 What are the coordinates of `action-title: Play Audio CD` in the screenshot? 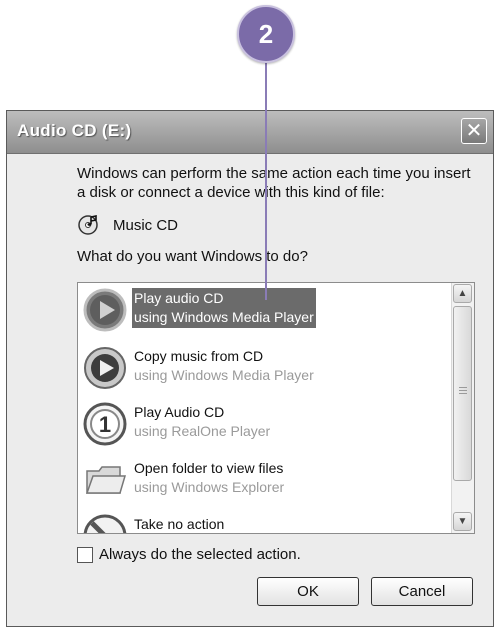 It's located at (179, 412).